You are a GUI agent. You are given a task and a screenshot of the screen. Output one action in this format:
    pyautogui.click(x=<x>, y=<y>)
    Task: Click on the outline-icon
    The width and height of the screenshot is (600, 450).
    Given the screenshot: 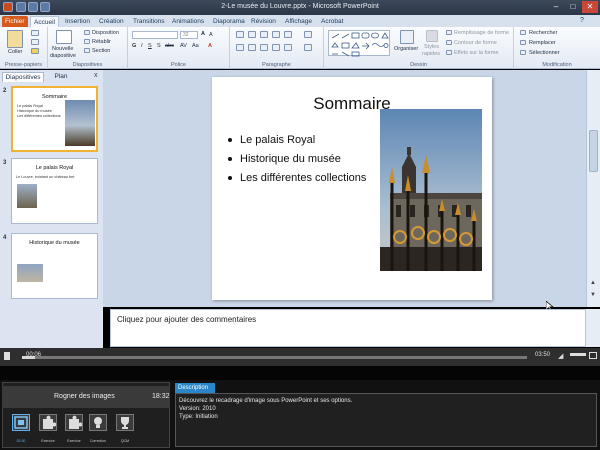 What is the action you would take?
    pyautogui.click(x=449, y=42)
    